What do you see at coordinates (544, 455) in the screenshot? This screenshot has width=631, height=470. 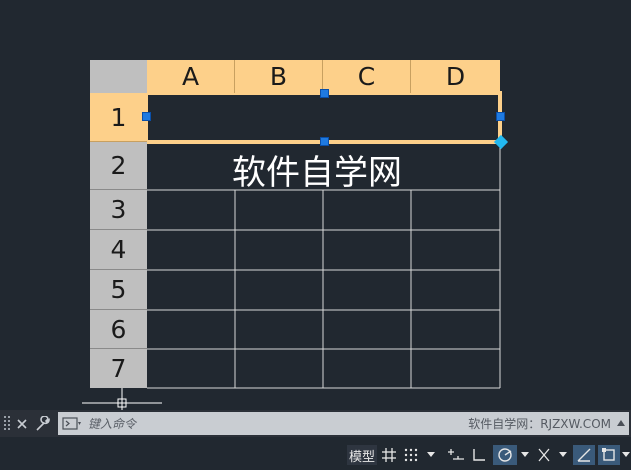 I see `isodraft-icon` at bounding box center [544, 455].